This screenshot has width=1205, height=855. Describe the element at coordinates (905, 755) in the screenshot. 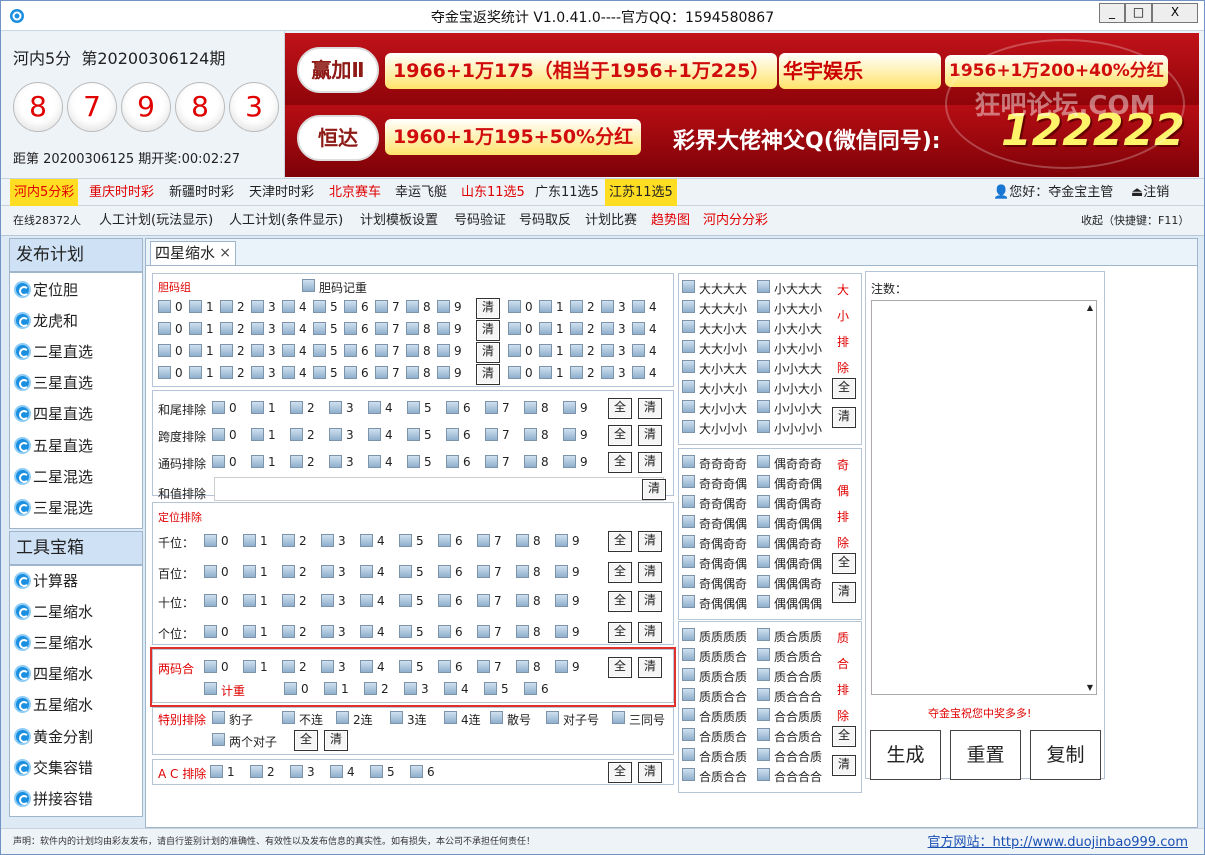

I see `generate-button: 生成` at that location.